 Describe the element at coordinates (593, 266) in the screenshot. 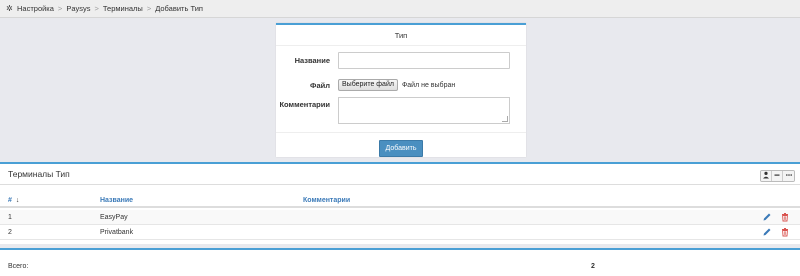

I see `total-value: 2` at that location.